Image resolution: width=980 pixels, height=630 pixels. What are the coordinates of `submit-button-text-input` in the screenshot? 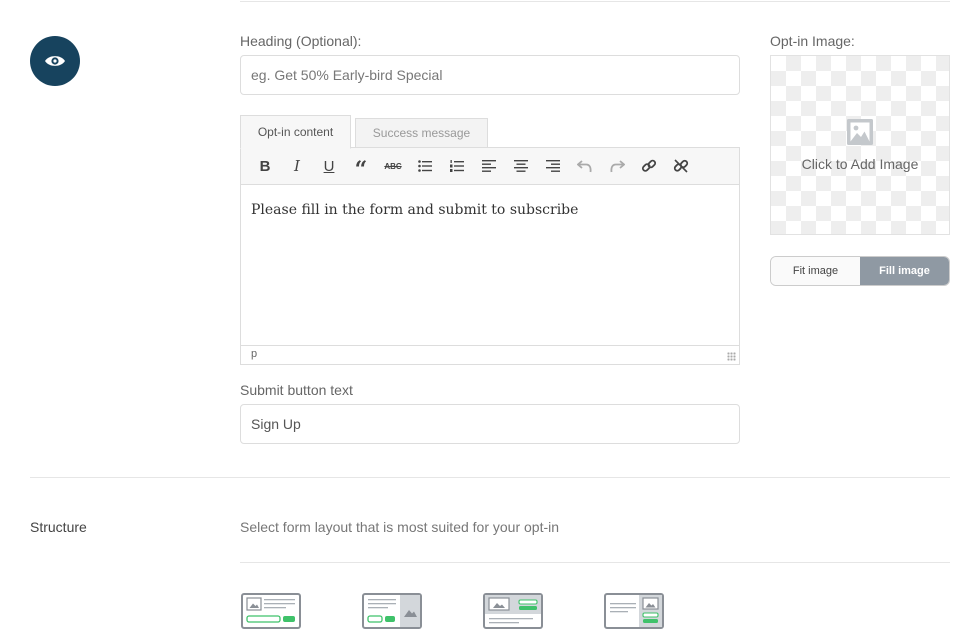 It's located at (490, 424).